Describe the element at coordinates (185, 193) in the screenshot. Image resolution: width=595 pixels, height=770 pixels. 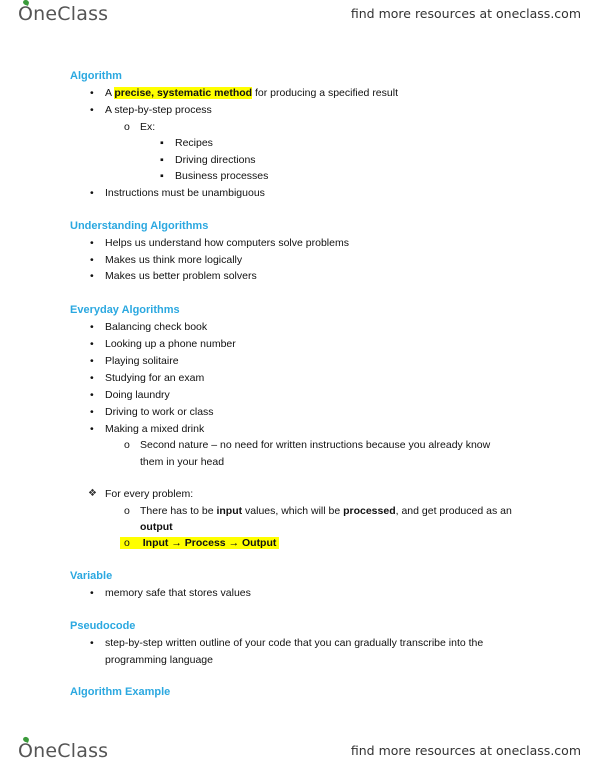
I see `list-item: Instructions must be unambiguous` at that location.